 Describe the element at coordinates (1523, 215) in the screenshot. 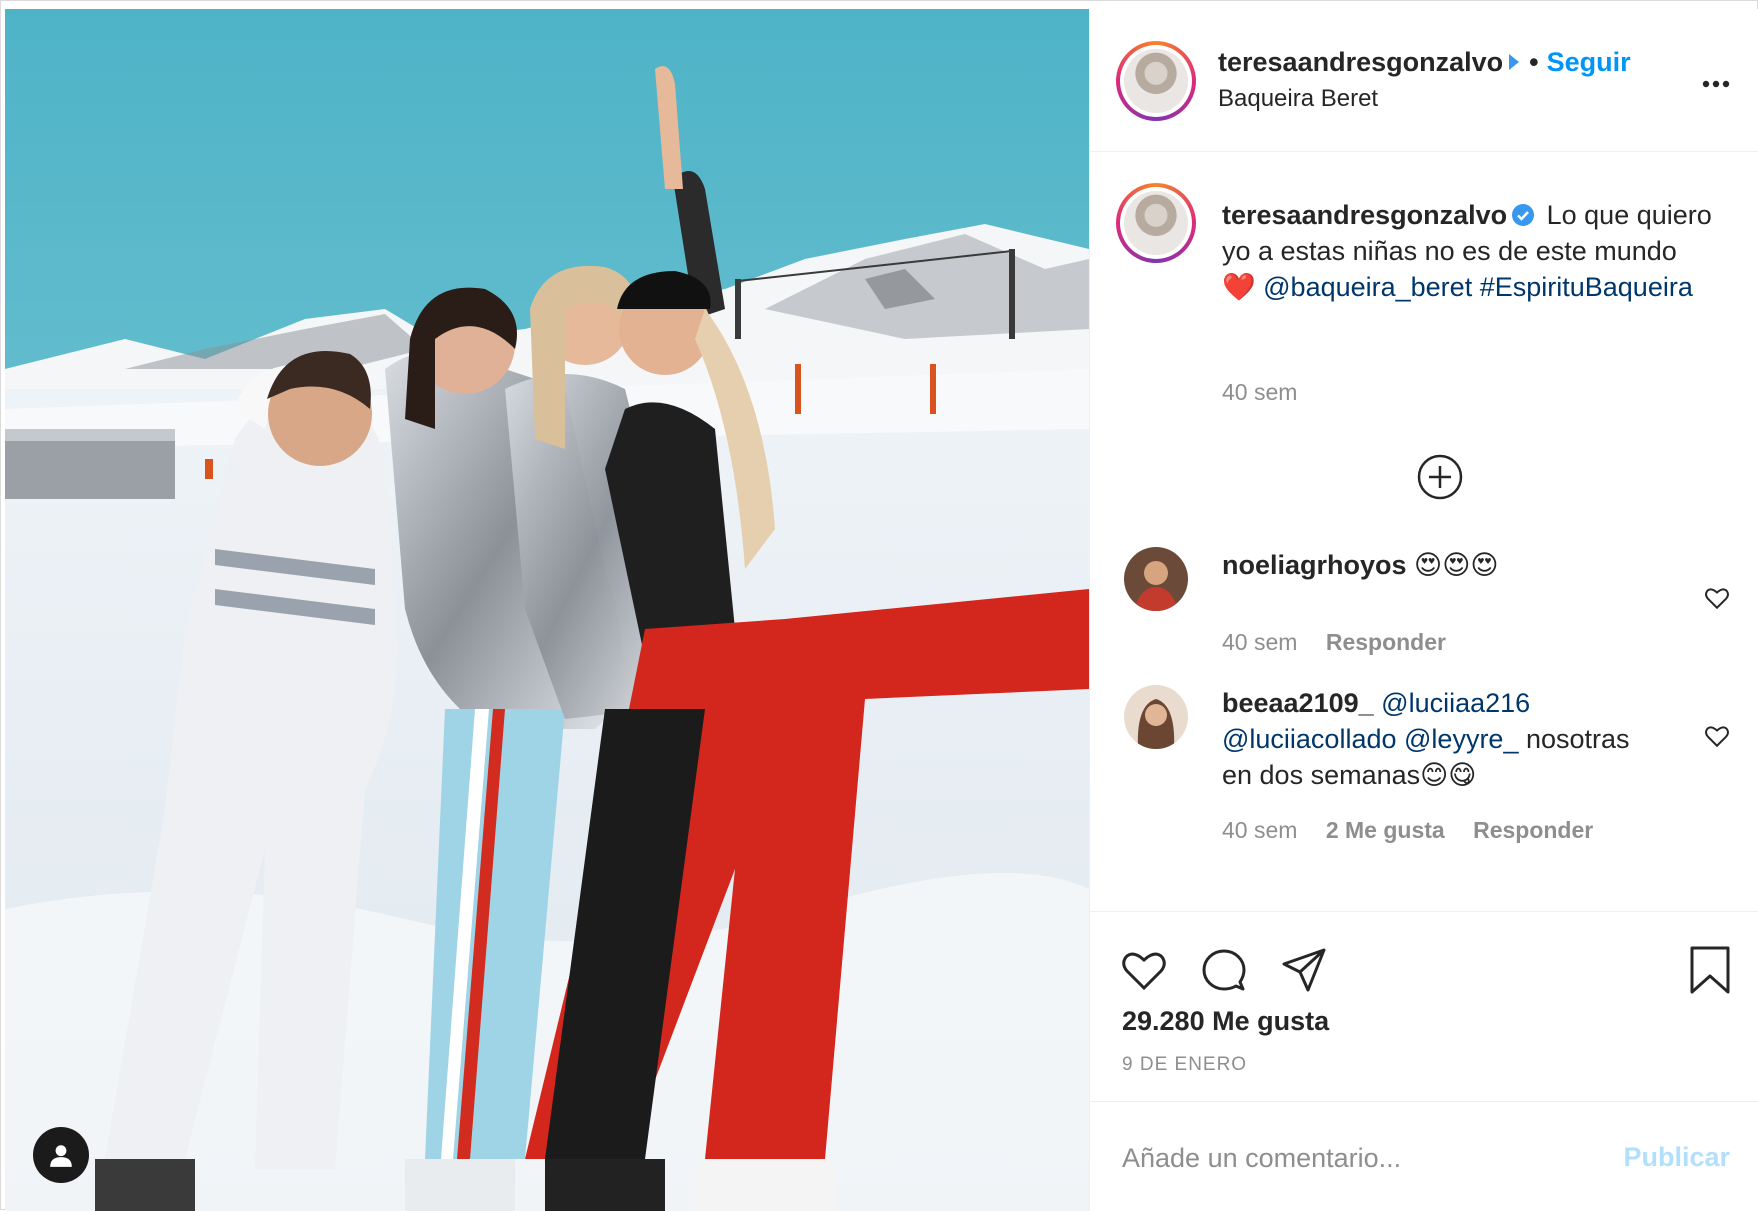

I see `verified-badge-icon` at that location.